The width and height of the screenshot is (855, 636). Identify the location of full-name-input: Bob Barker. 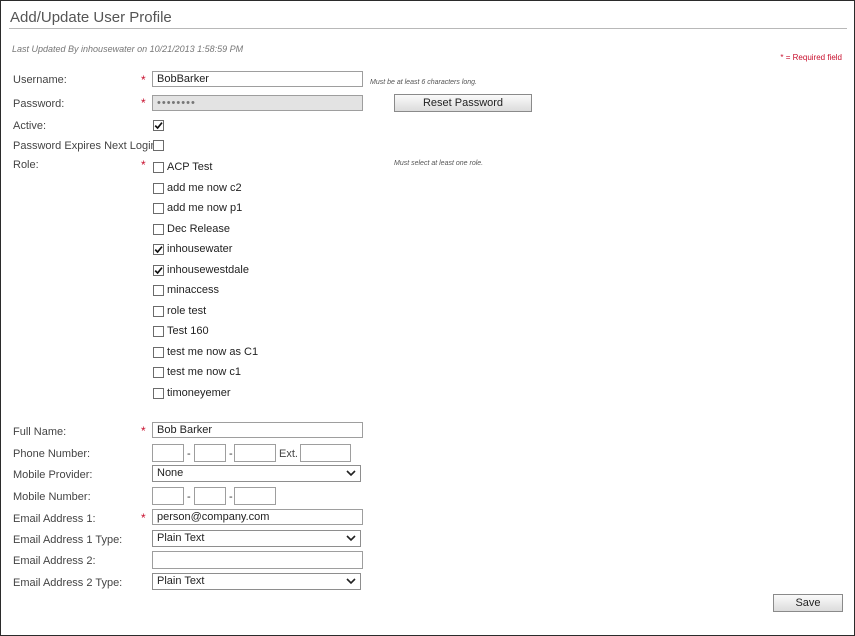
(257, 430).